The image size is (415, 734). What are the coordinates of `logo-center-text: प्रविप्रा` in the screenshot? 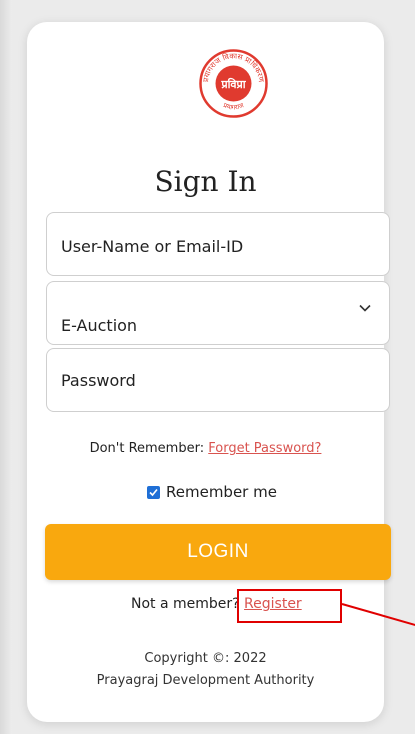 It's located at (233, 84).